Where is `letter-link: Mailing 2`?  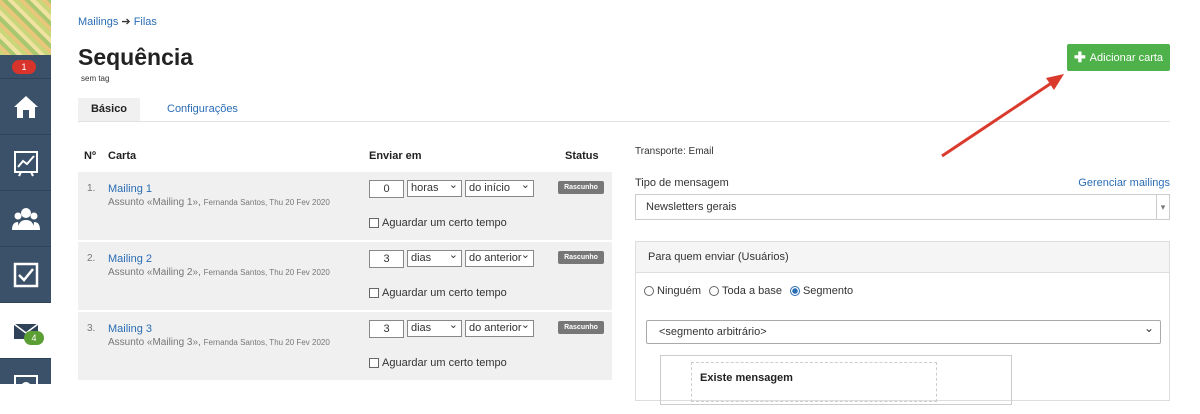
letter-link: Mailing 2 is located at coordinates (130, 259).